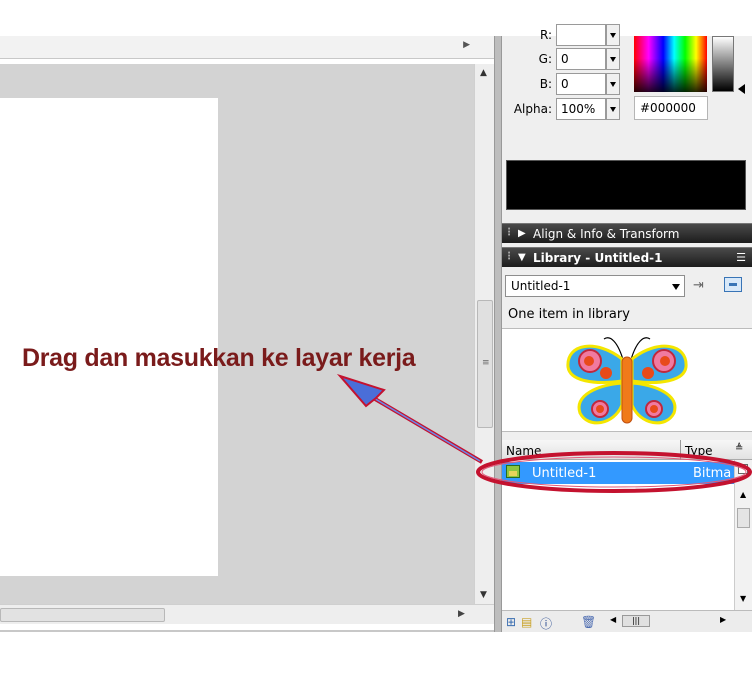 This screenshot has height=680, width=752. Describe the element at coordinates (581, 59) in the screenshot. I see `g-field: 0` at that location.